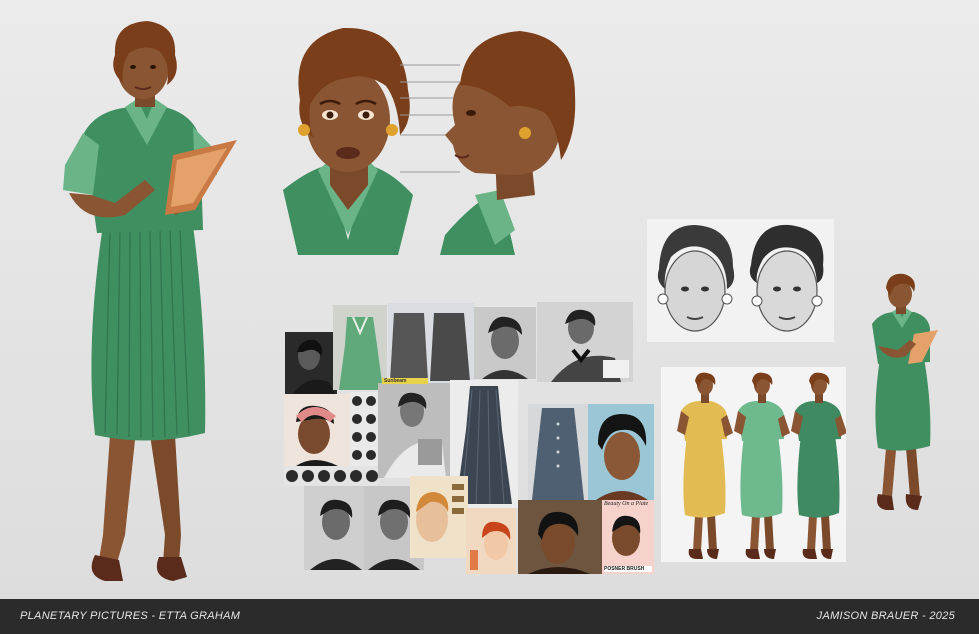 The image size is (979, 634). What do you see at coordinates (317, 430) in the screenshot?
I see `reference-photo-pinup-headscarf` at bounding box center [317, 430].